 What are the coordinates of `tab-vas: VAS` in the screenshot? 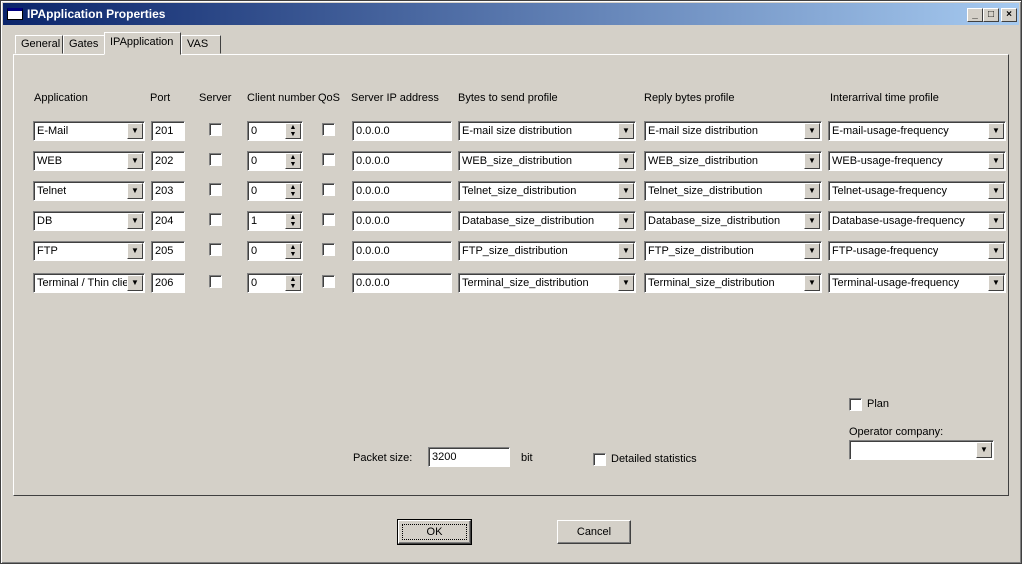 It's located at (201, 44).